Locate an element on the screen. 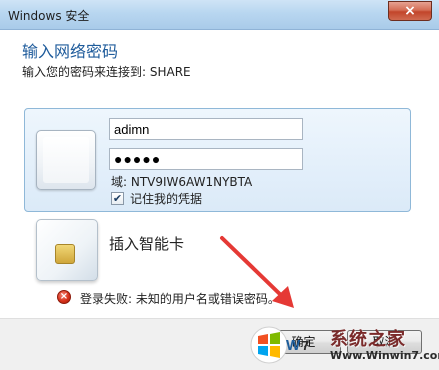 This screenshot has width=439, height=370. remember-credentials-label: 记住我的凭据 is located at coordinates (166, 198).